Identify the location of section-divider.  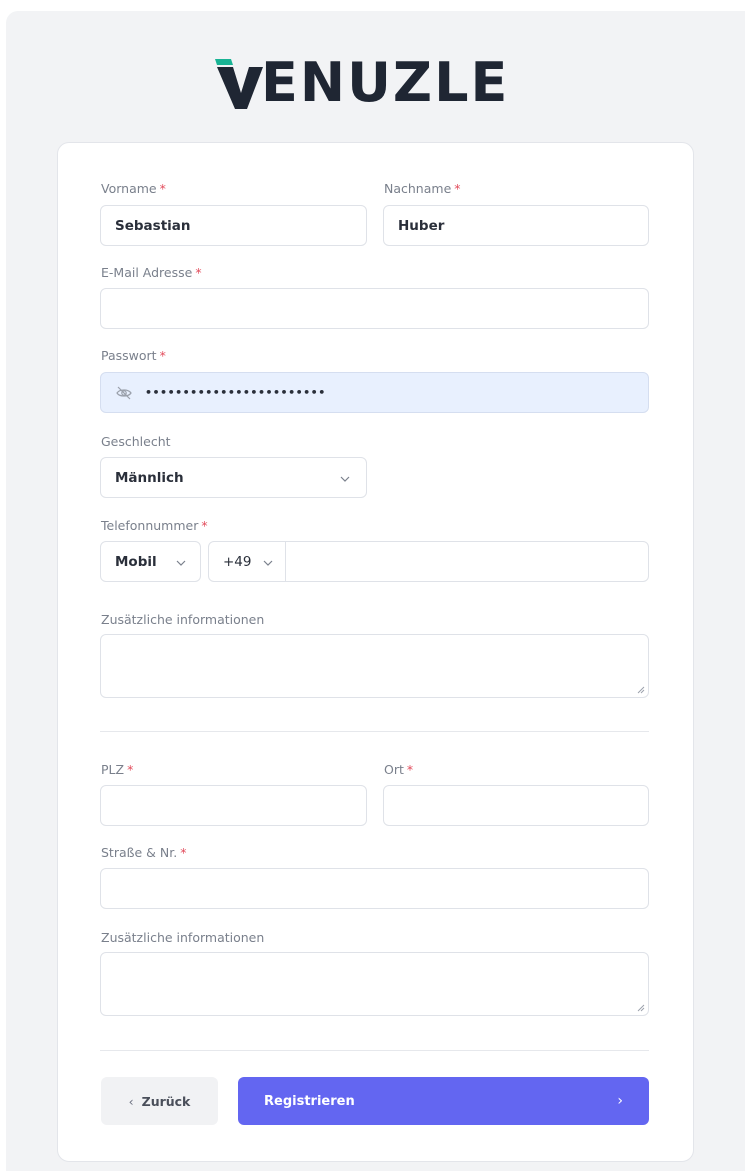
(374, 731).